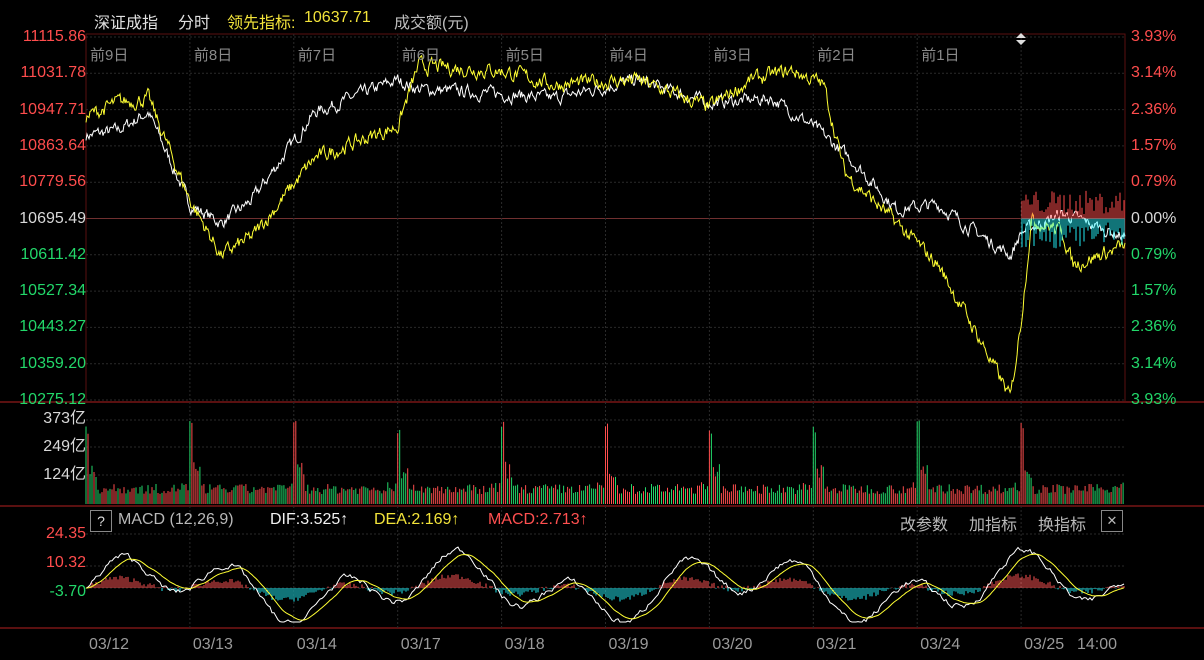 Image resolution: width=1204 pixels, height=660 pixels. What do you see at coordinates (1097, 644) in the screenshot?
I see `date-label: 14:00` at bounding box center [1097, 644].